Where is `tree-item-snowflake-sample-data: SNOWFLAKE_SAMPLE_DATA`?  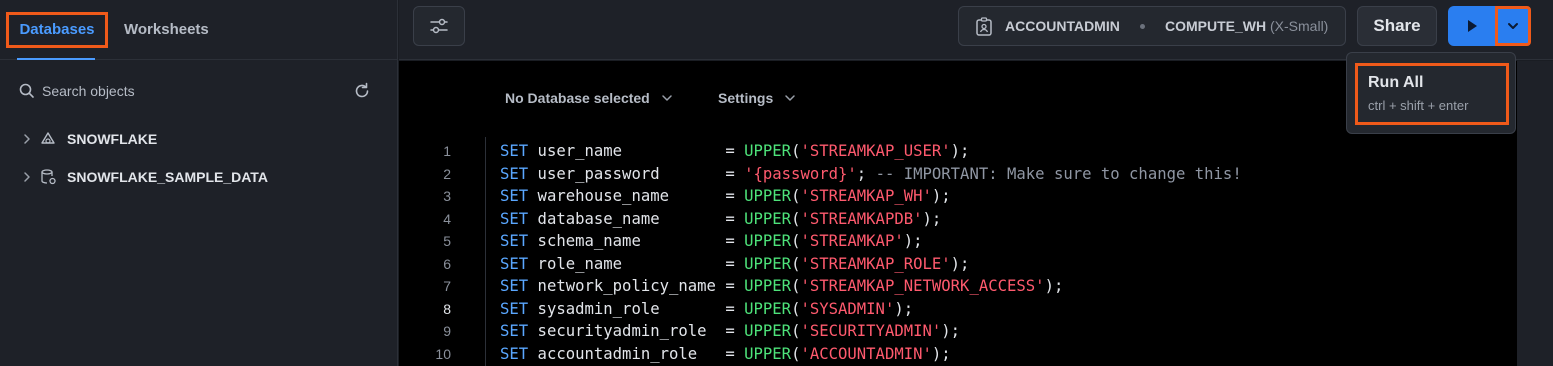 tree-item-snowflake-sample-data: SNOWFLAKE_SAMPLE_DATA is located at coordinates (144, 177).